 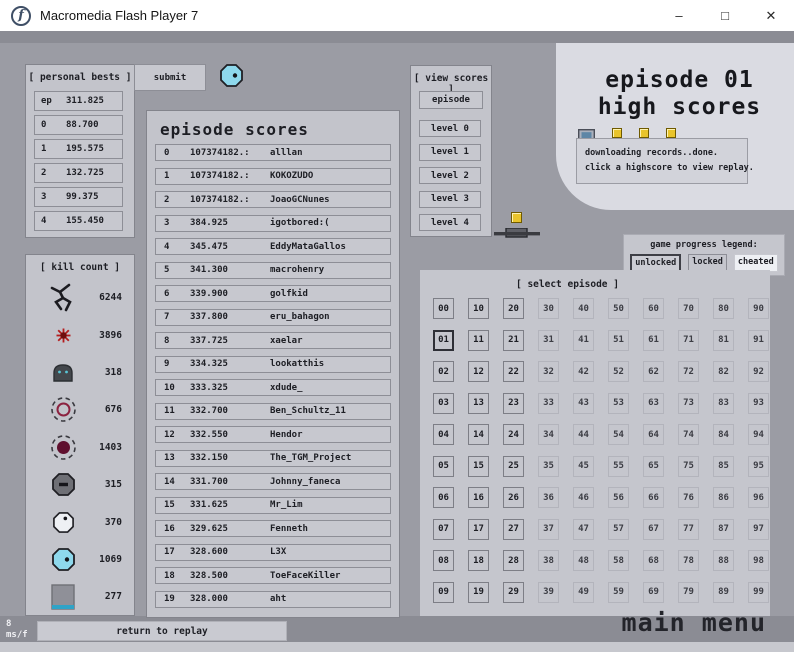 What do you see at coordinates (653, 497) in the screenshot?
I see `episode-cell: 66` at bounding box center [653, 497].